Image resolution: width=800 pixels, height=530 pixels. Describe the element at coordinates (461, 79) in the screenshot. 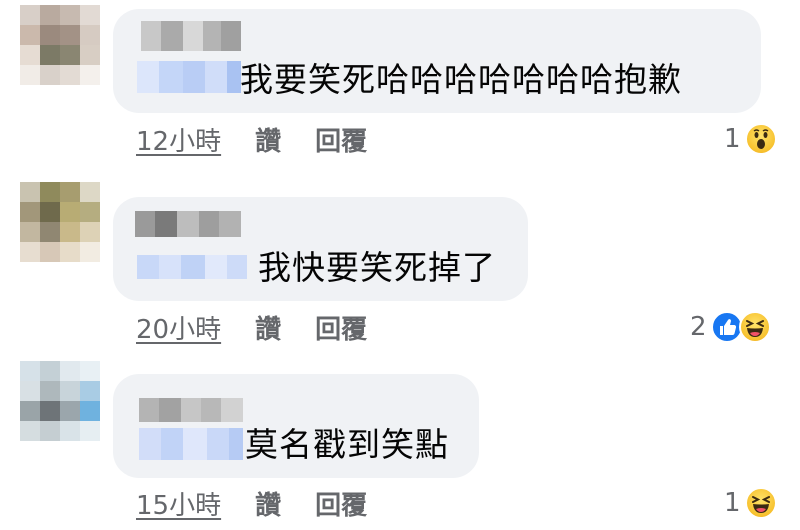

I see `comment-text: 我要笑死哈哈哈哈哈哈哈抱歉` at that location.